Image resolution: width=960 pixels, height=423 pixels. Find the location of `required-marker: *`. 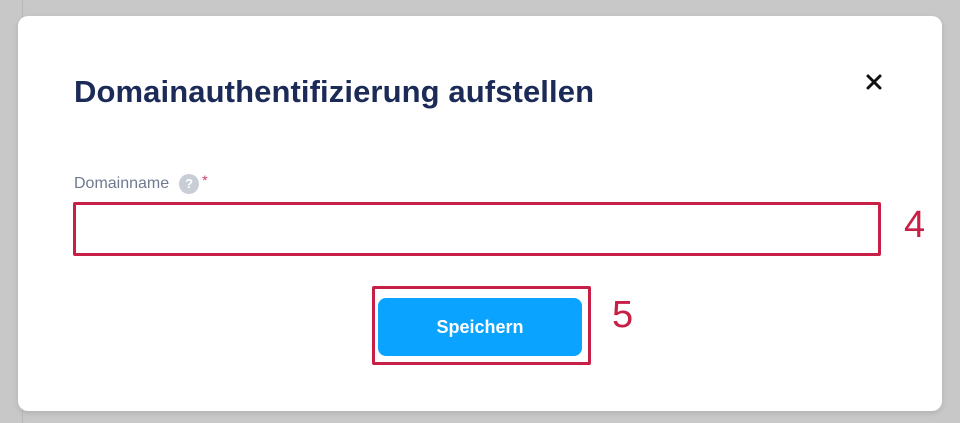

required-marker: * is located at coordinates (205, 180).